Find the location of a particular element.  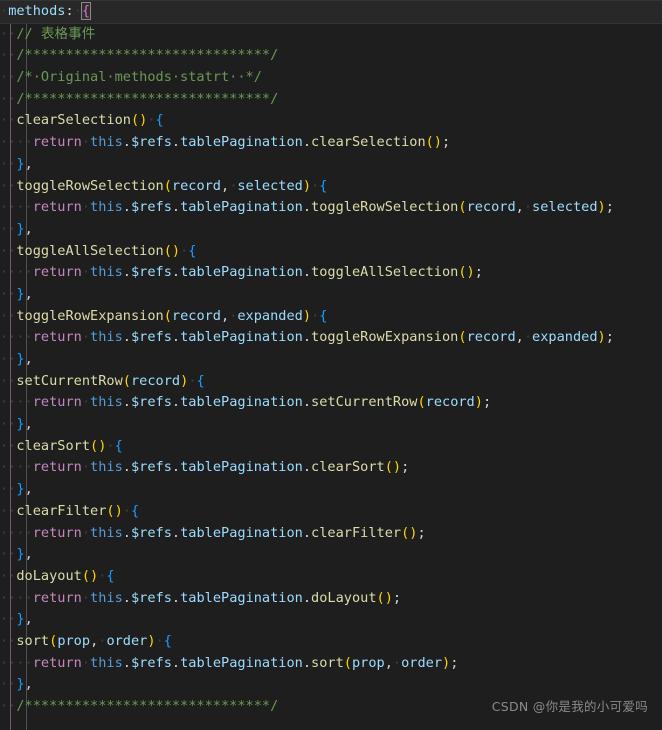

code-line: ··clearSort()·{ is located at coordinates (331, 447).